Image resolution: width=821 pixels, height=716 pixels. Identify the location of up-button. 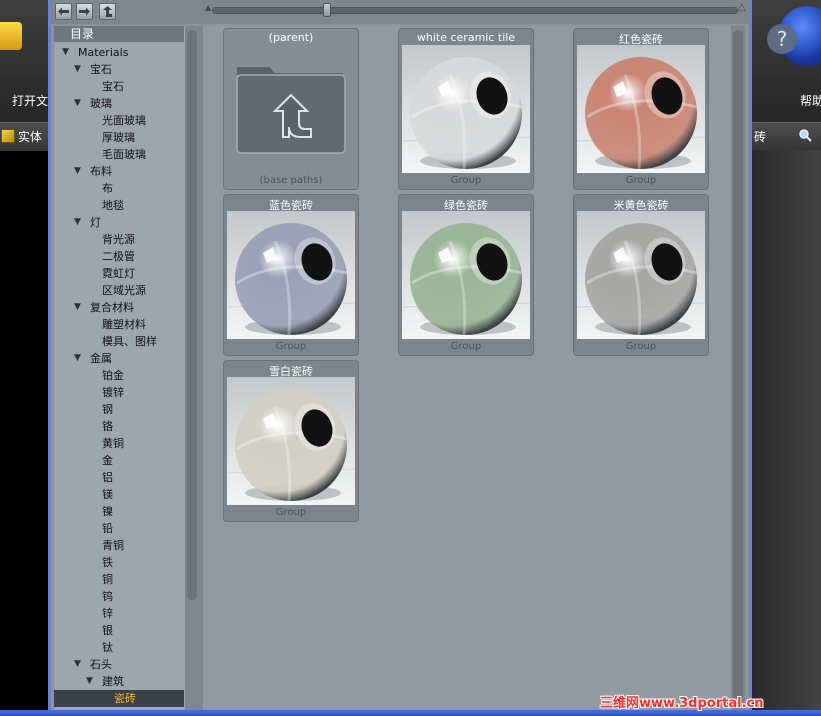
(107, 11).